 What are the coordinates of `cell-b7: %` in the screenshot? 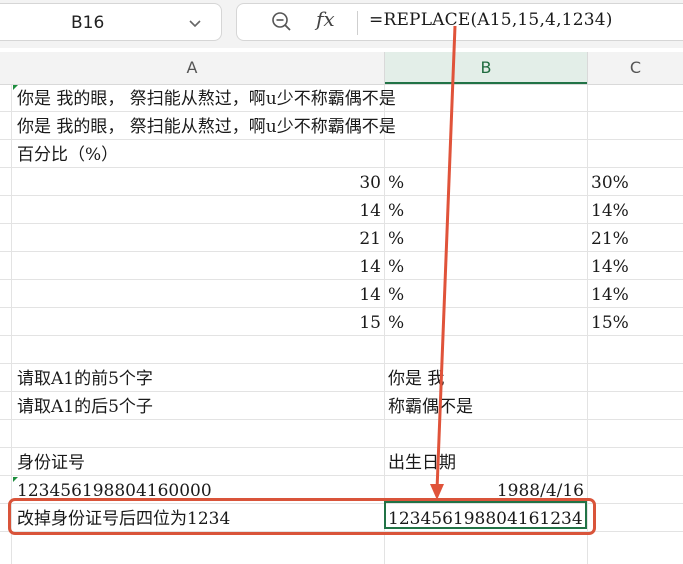 It's located at (396, 267).